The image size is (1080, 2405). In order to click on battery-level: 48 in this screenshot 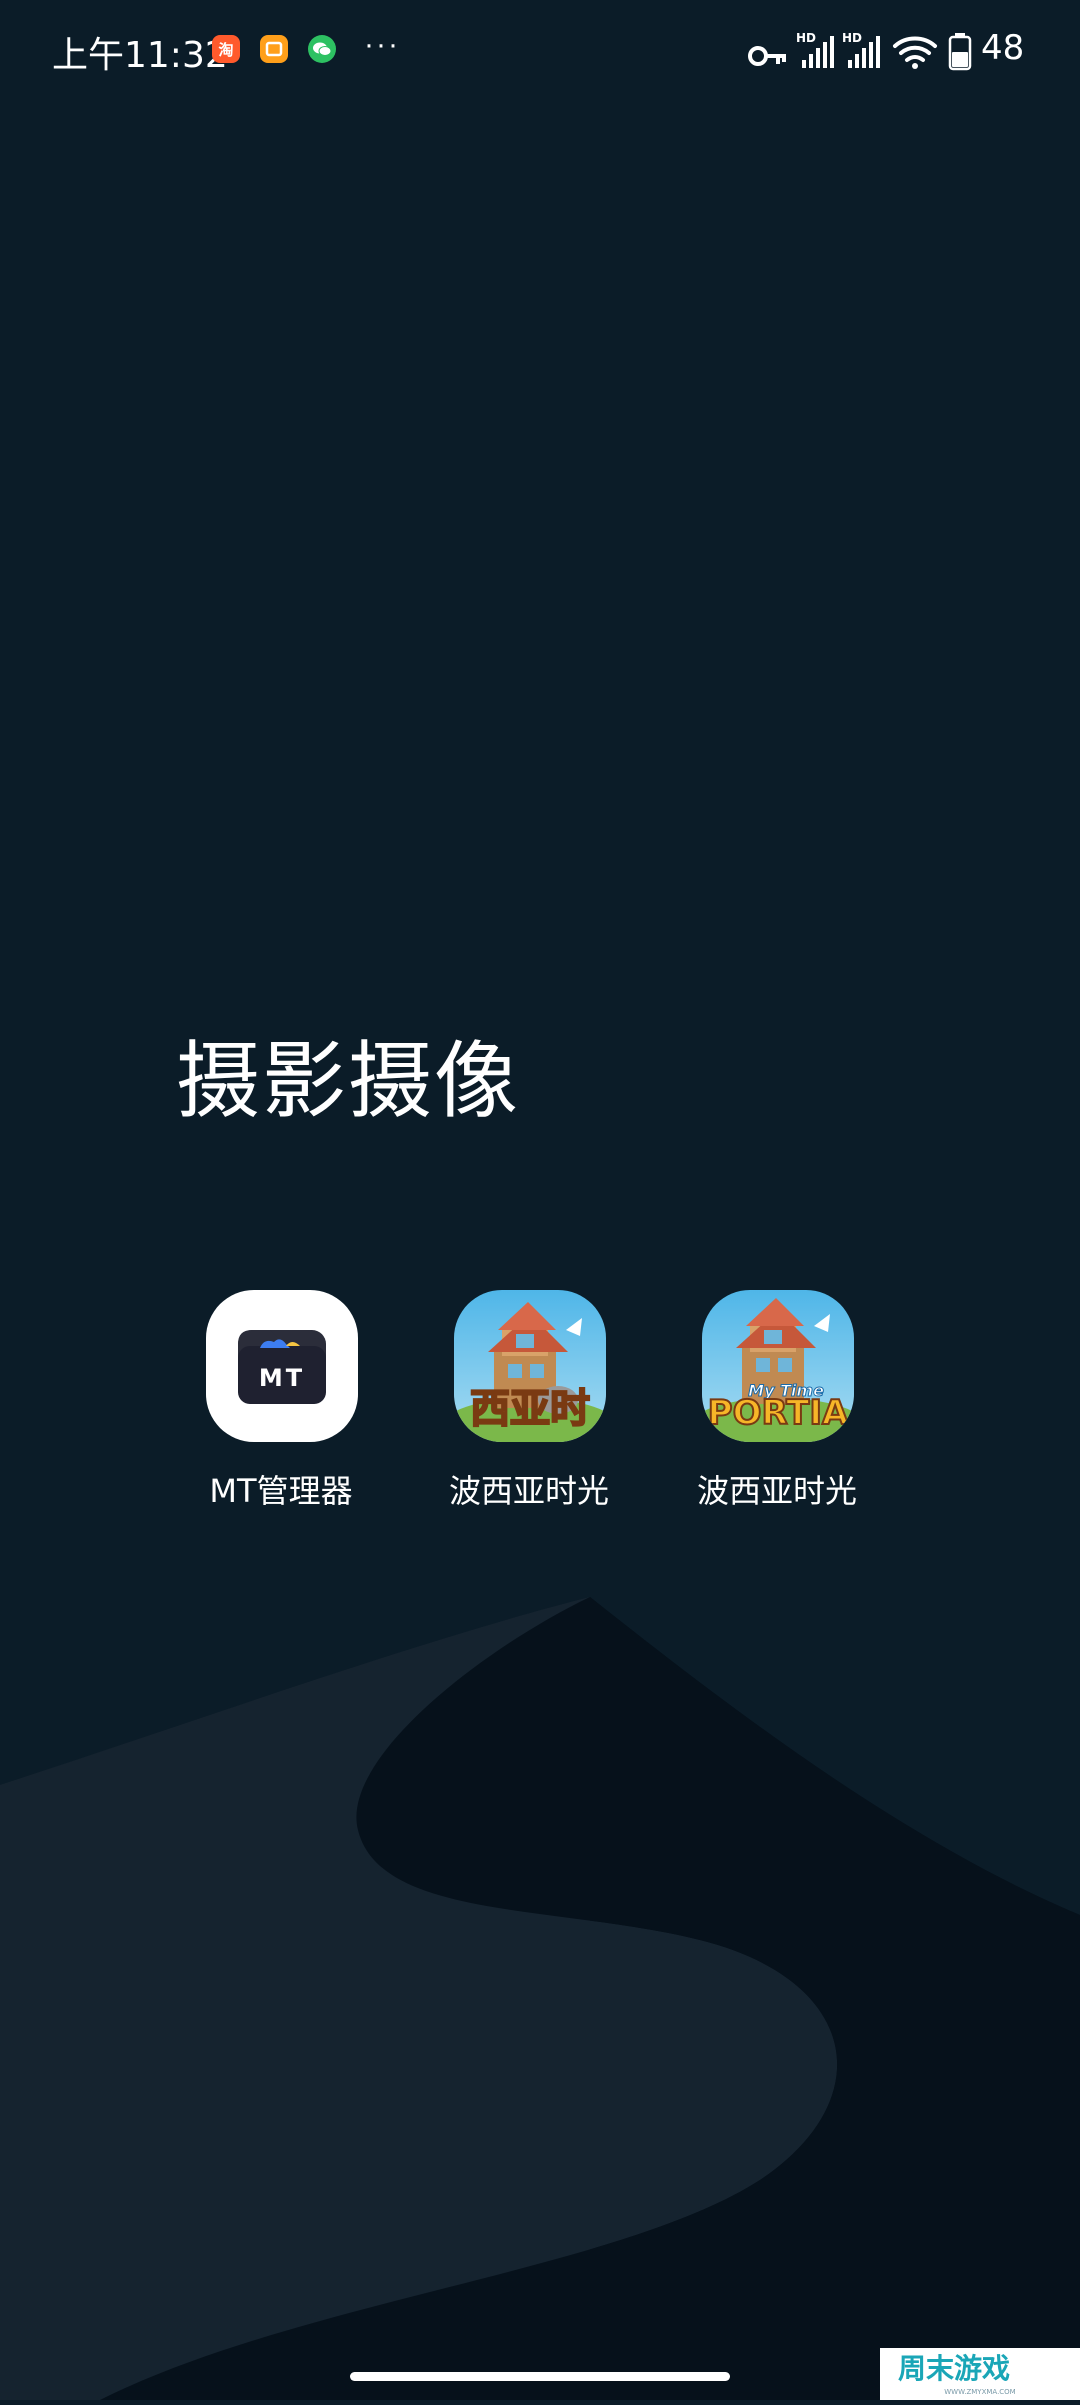, I will do `click(1003, 48)`.